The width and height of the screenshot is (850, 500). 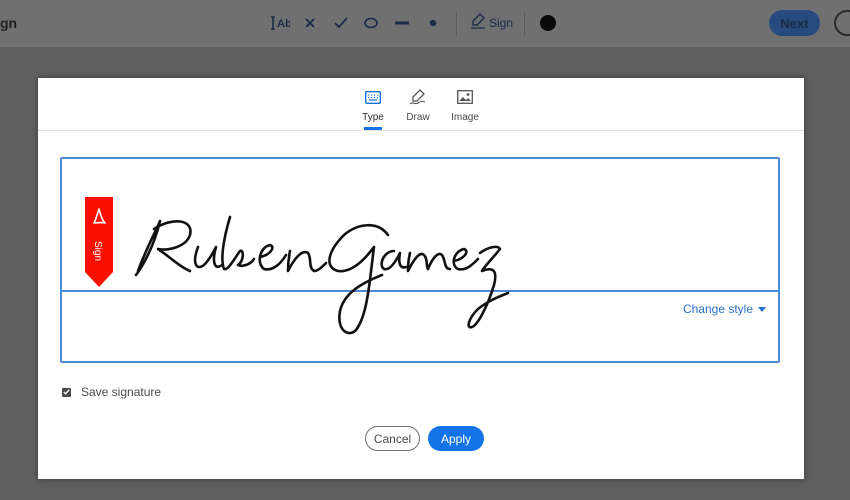 What do you see at coordinates (456, 438) in the screenshot?
I see `apply-button: Apply` at bounding box center [456, 438].